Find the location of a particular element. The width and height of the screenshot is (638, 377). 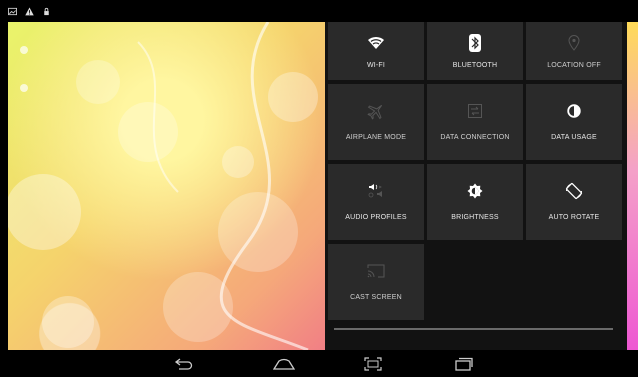

screenshot-icon is located at coordinates (373, 363).